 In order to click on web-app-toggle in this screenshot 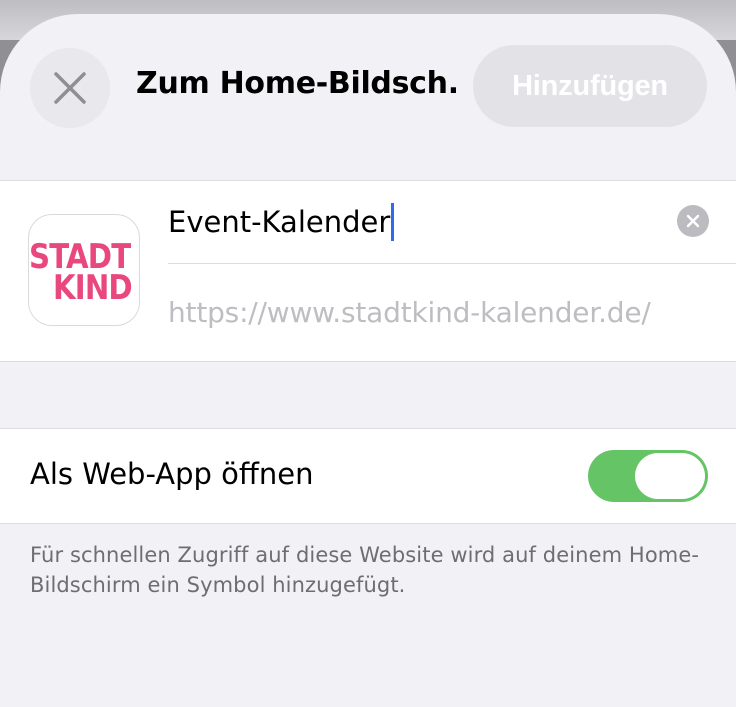, I will do `click(648, 476)`.